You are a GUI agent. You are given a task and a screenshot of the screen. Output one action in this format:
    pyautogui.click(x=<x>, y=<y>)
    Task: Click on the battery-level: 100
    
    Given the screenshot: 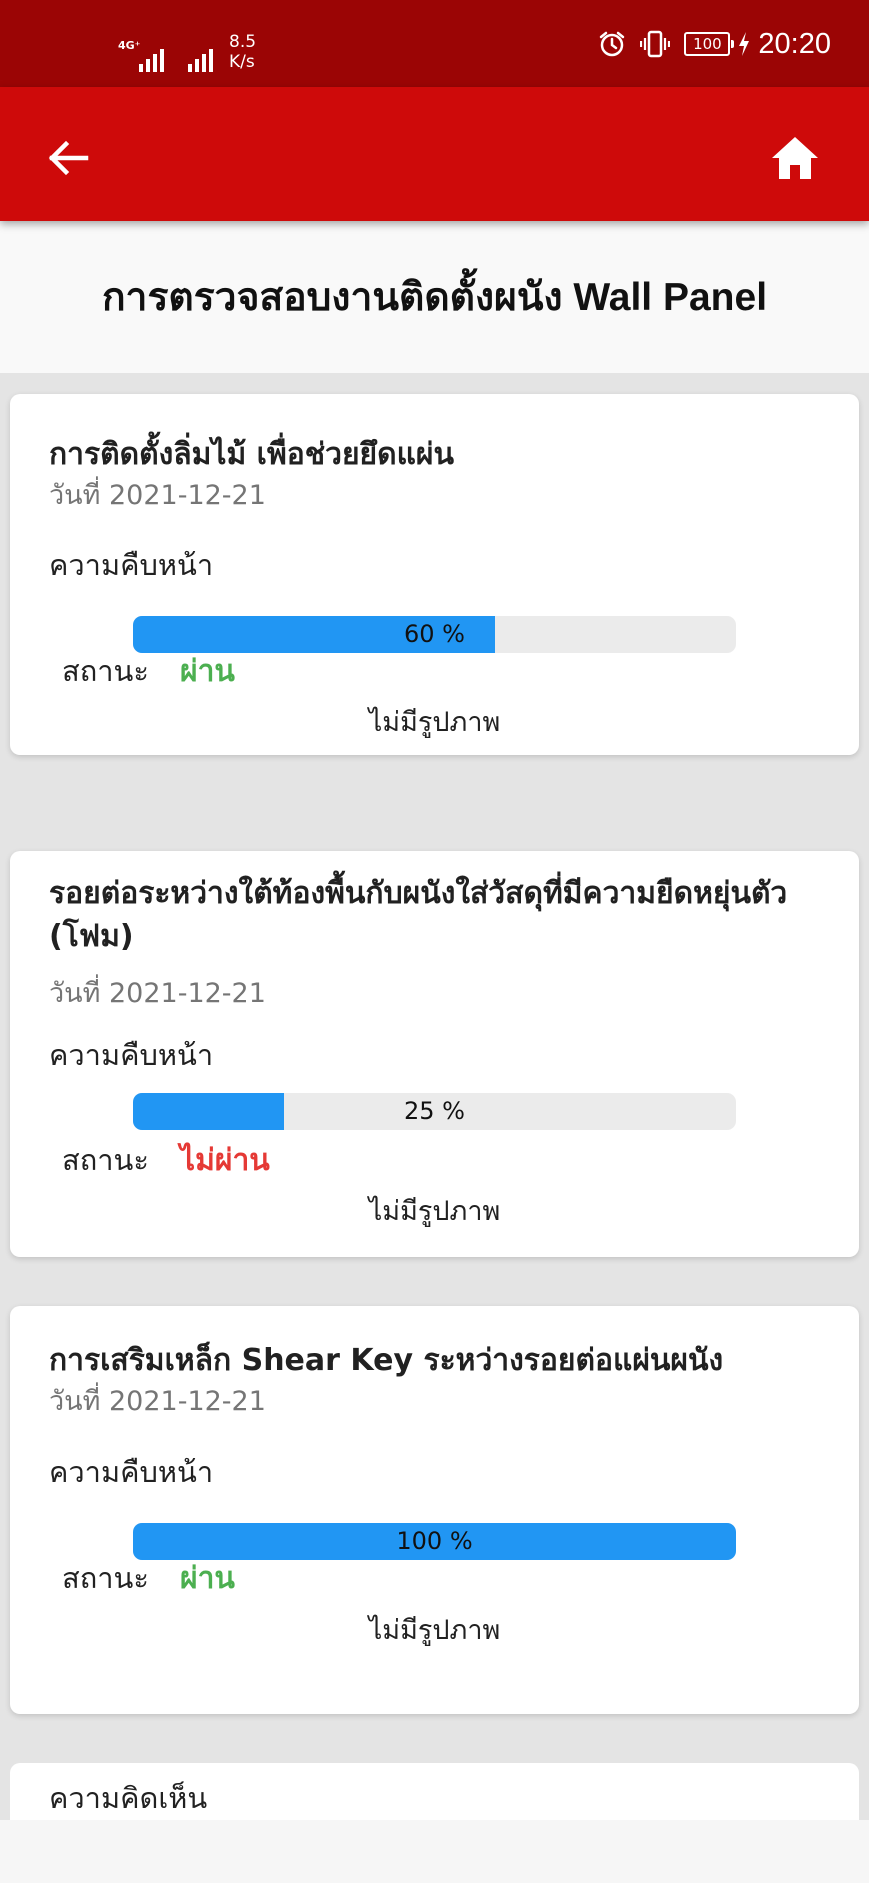 What is the action you would take?
    pyautogui.click(x=707, y=44)
    